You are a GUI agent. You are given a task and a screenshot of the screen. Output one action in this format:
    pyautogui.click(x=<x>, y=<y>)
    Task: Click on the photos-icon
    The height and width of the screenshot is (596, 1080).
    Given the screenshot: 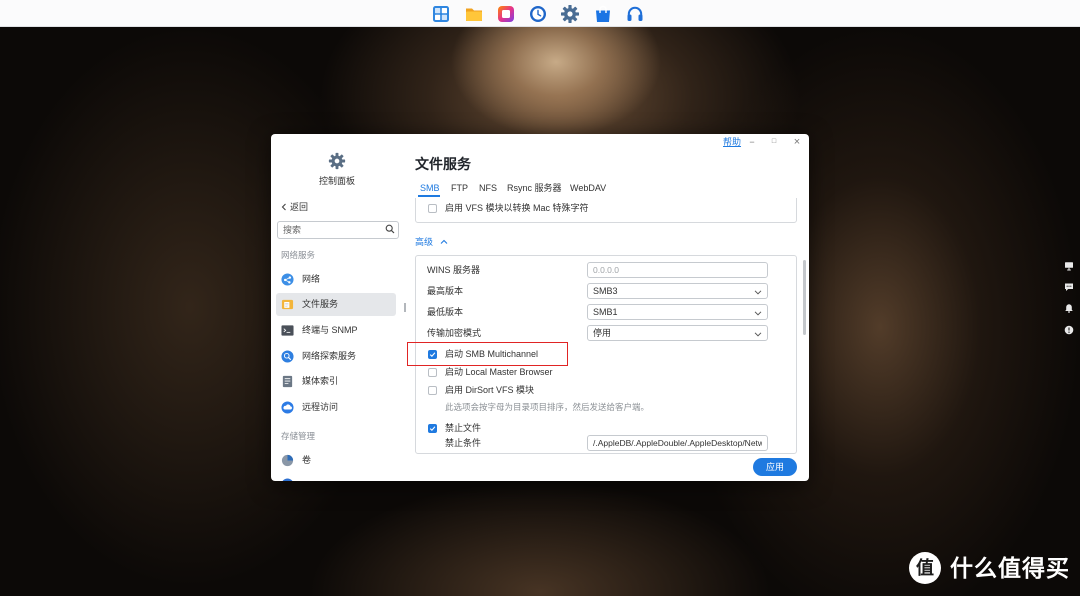 What is the action you would take?
    pyautogui.click(x=506, y=14)
    